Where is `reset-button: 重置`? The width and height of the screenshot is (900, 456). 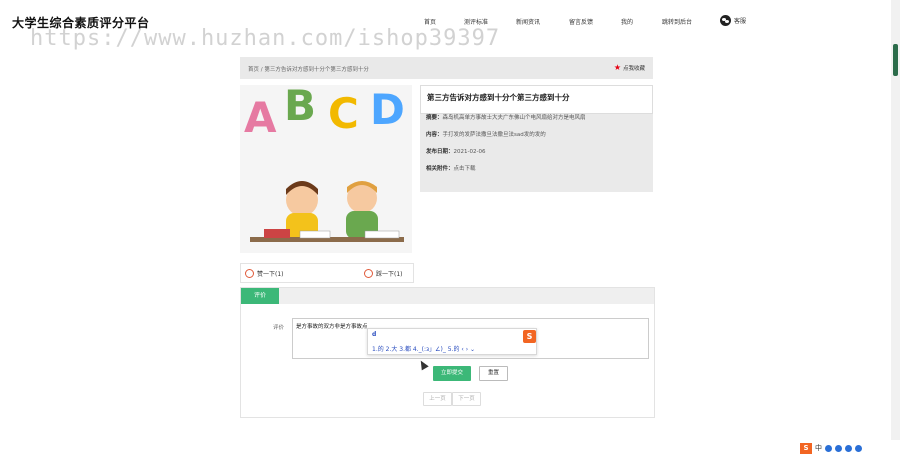 reset-button: 重置 is located at coordinates (493, 373).